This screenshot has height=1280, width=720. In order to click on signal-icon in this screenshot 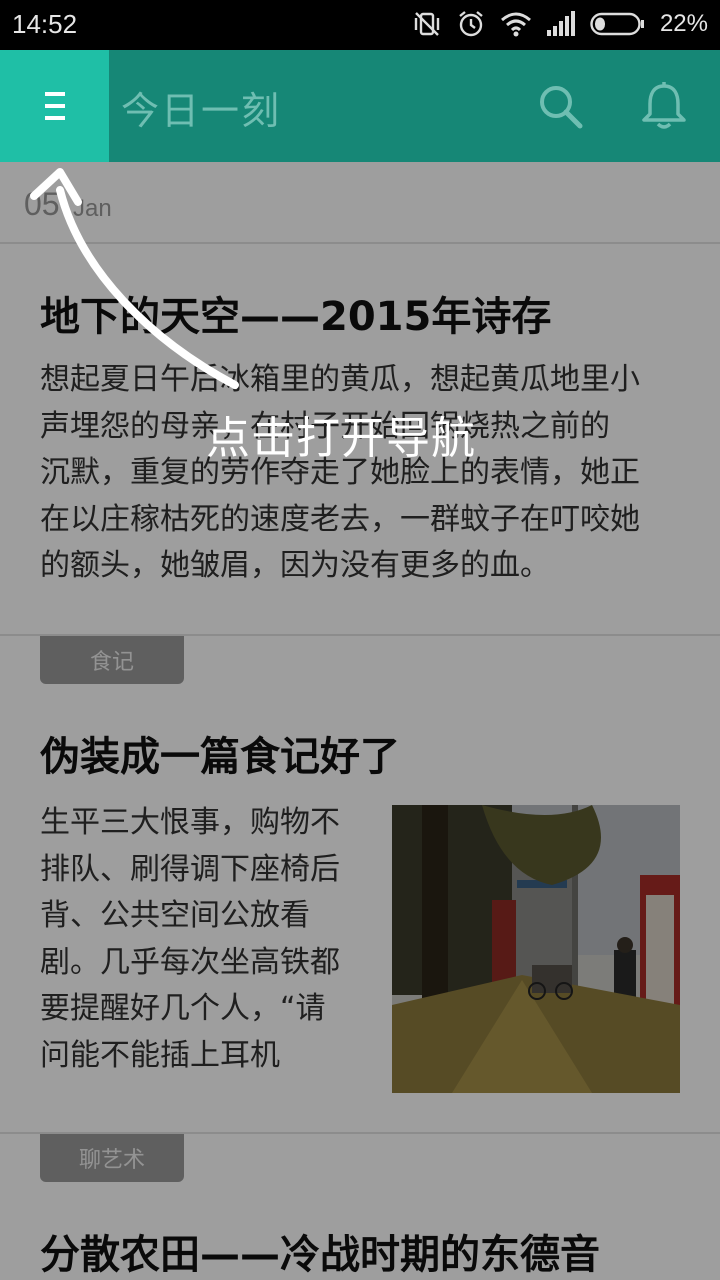, I will do `click(561, 24)`.